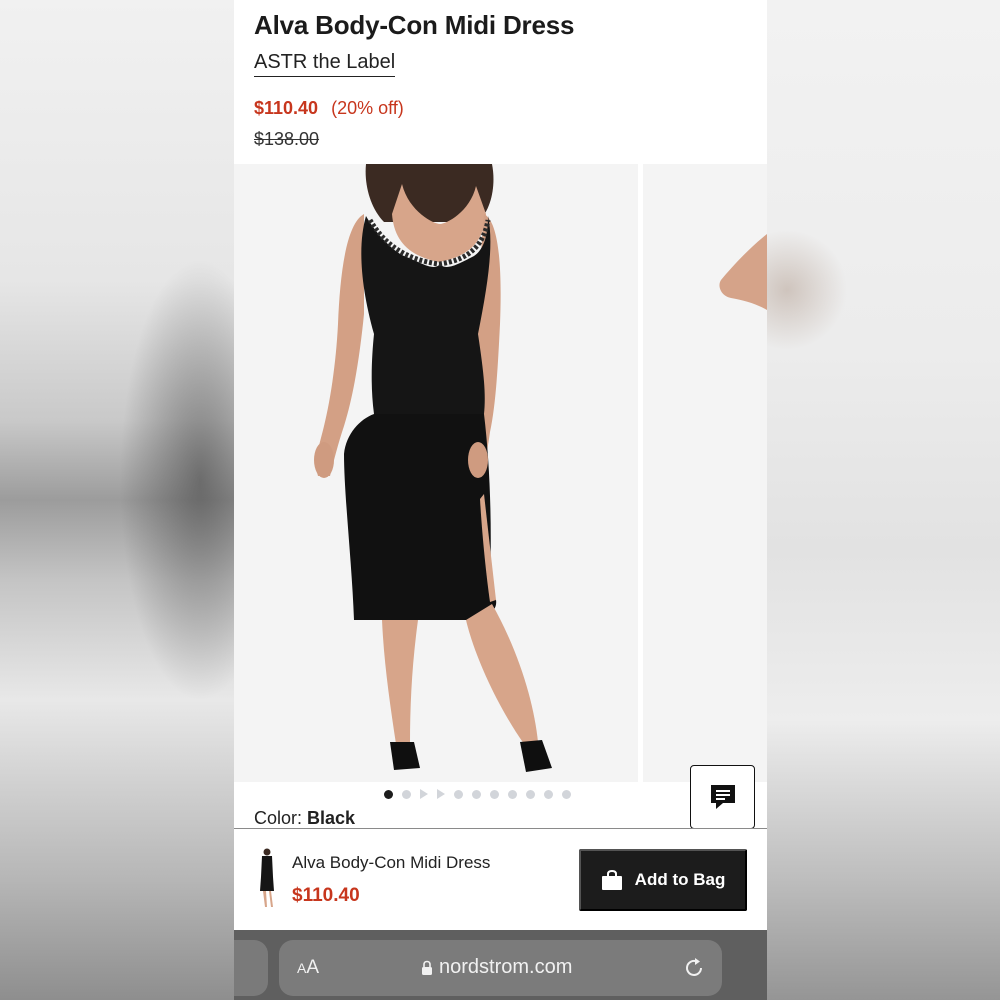  What do you see at coordinates (331, 818) in the screenshot?
I see `color-value: Black` at bounding box center [331, 818].